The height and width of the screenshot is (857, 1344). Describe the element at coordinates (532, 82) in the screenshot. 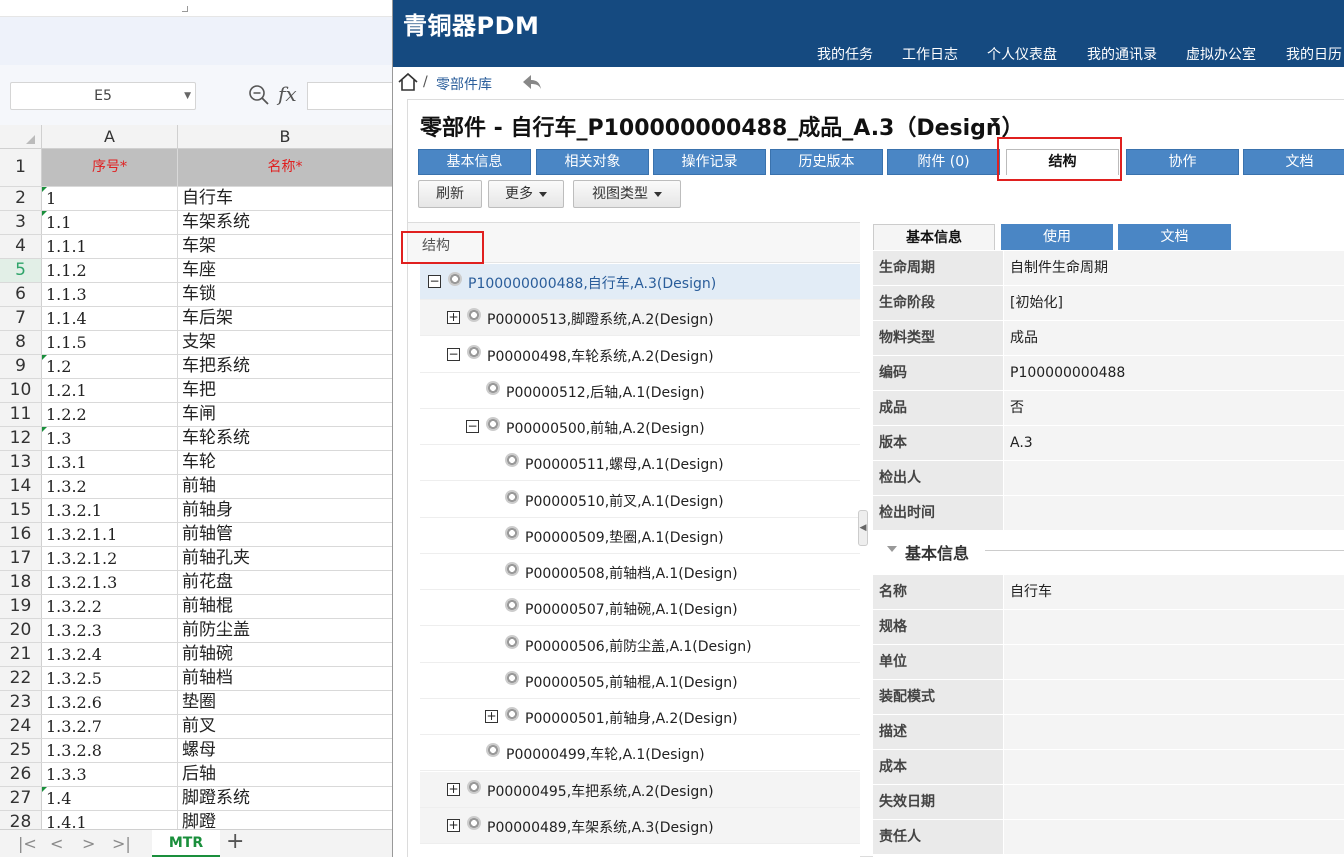

I see `back-arrow-icon` at that location.